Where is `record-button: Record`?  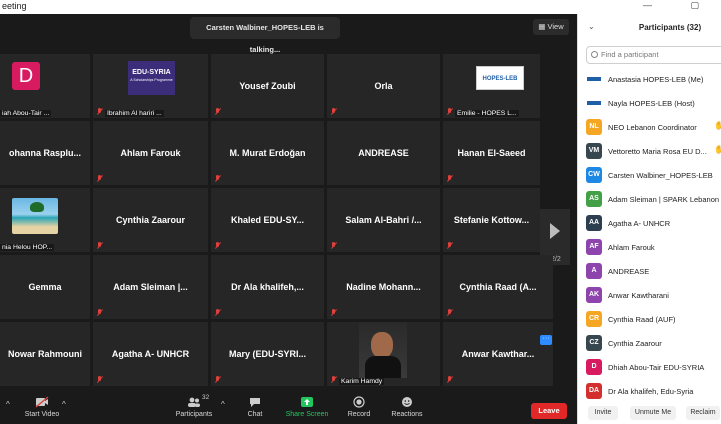 record-button: Record is located at coordinates (359, 408).